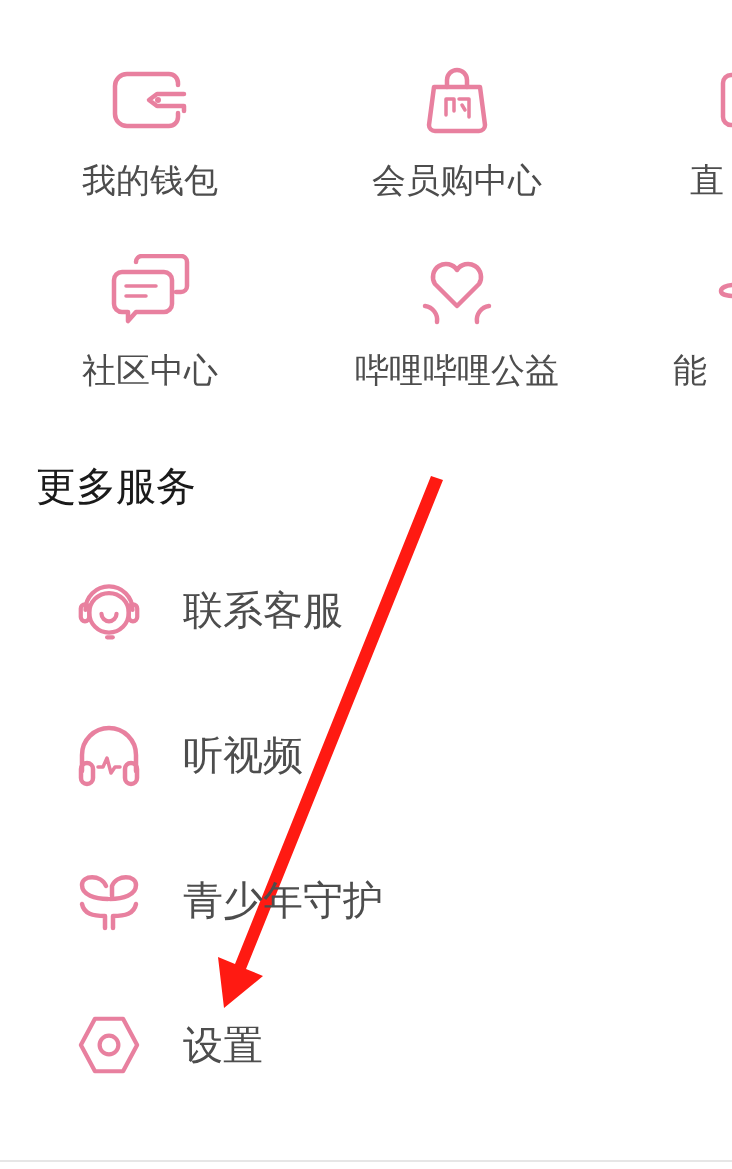 The width and height of the screenshot is (732, 1169). I want to click on menu-item: 直, so click(673, 132).